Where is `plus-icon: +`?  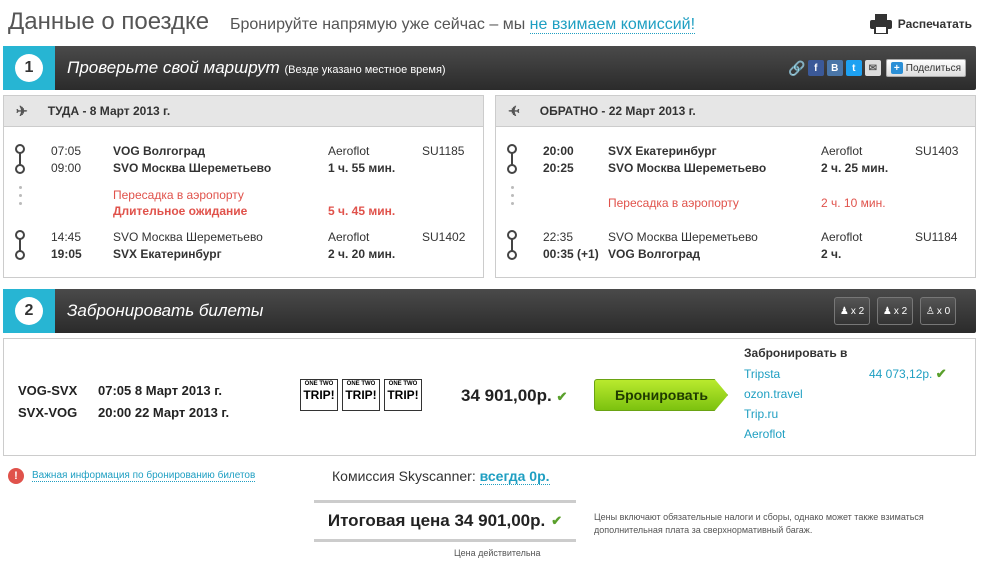
plus-icon: + is located at coordinates (896, 68).